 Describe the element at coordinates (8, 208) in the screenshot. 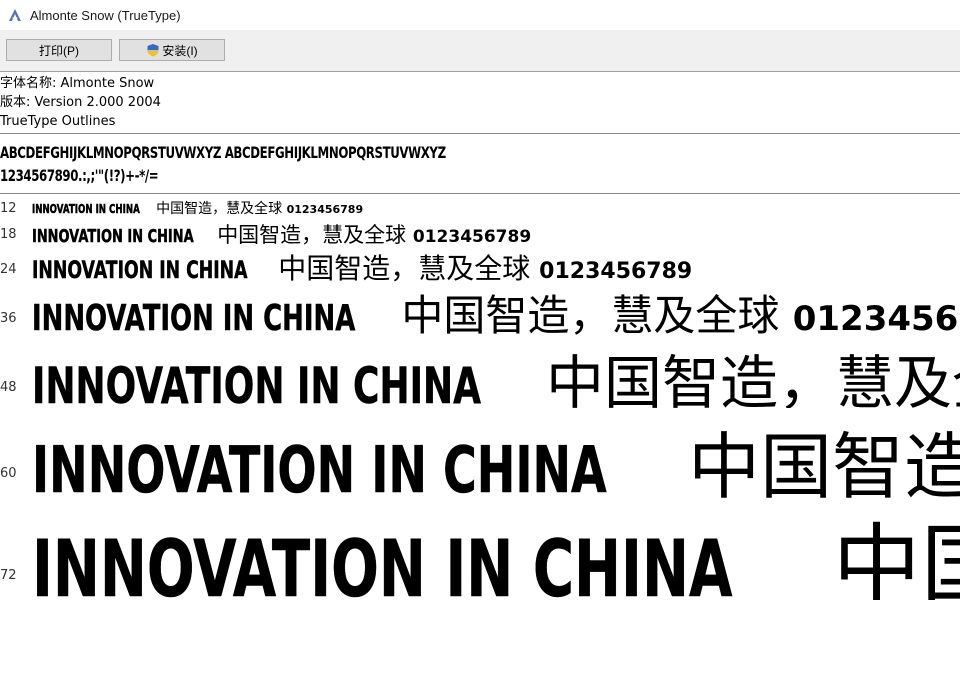

I see `size-label: 12` at that location.